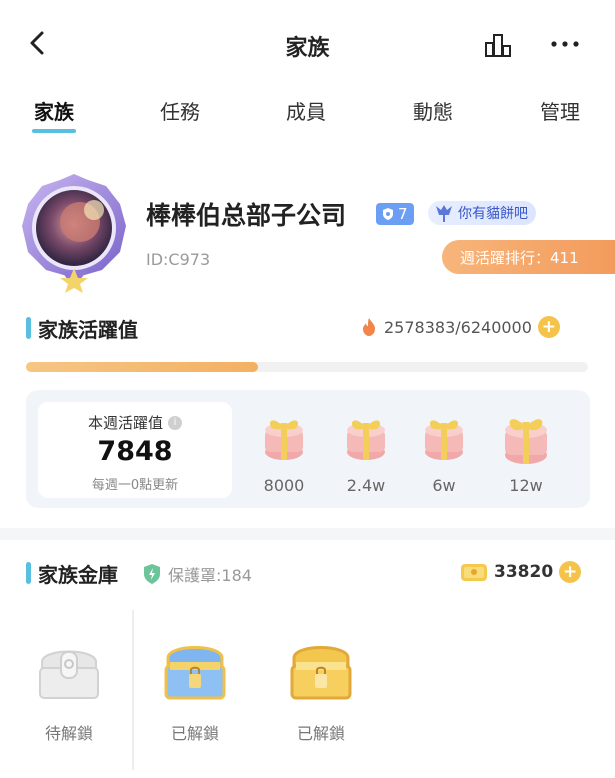  I want to click on add-activity-button: +, so click(548, 327).